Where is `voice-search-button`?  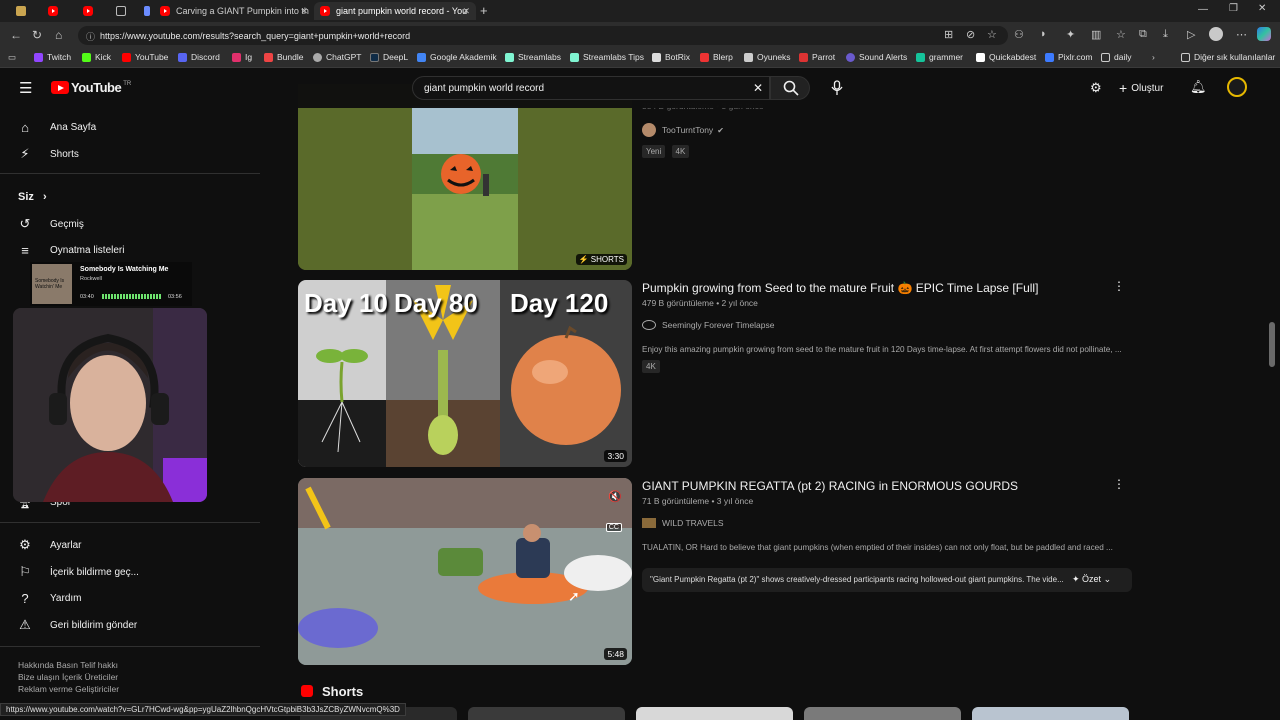 voice-search-button is located at coordinates (837, 88).